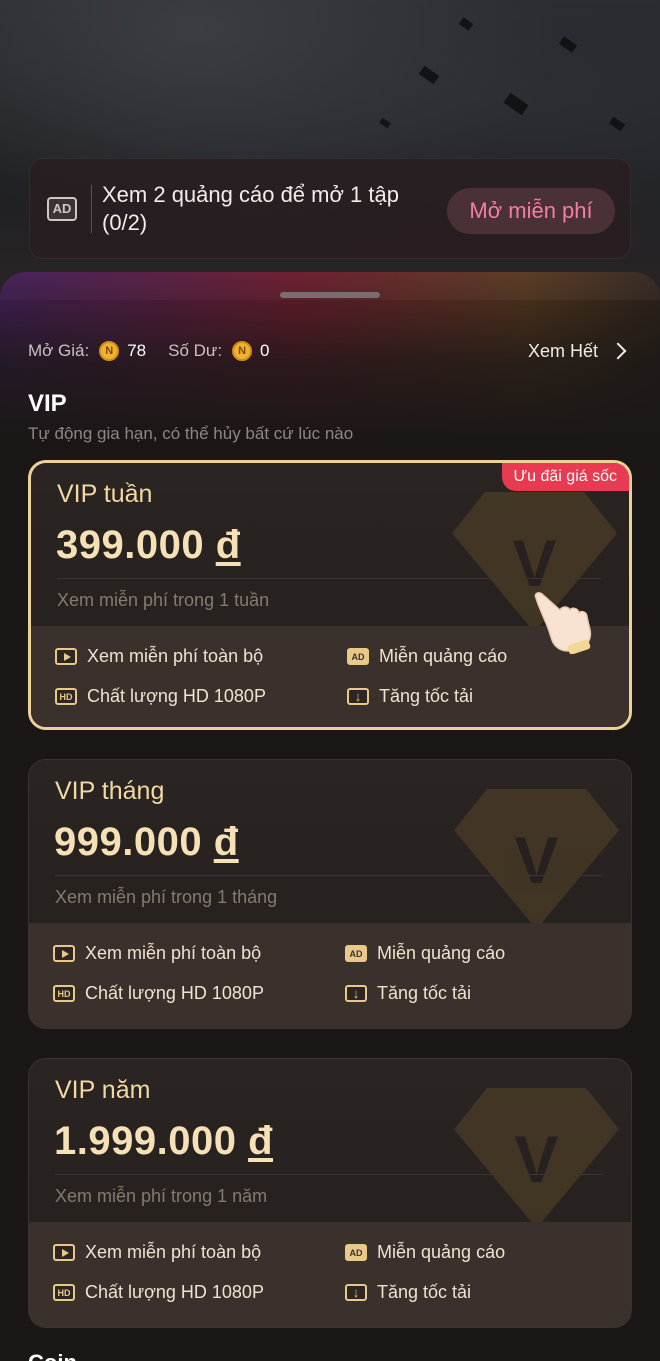  Describe the element at coordinates (618, 351) in the screenshot. I see `chevron-right-icon` at that location.